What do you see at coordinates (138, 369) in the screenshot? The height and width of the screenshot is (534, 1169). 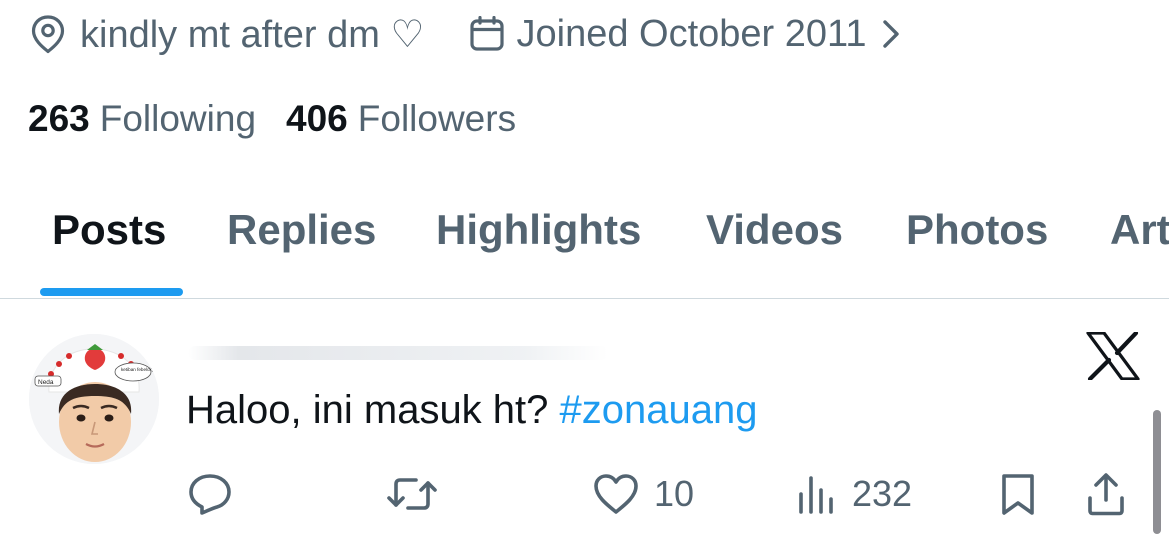 I see `avatar-caption-right: ketiban febelcky` at bounding box center [138, 369].